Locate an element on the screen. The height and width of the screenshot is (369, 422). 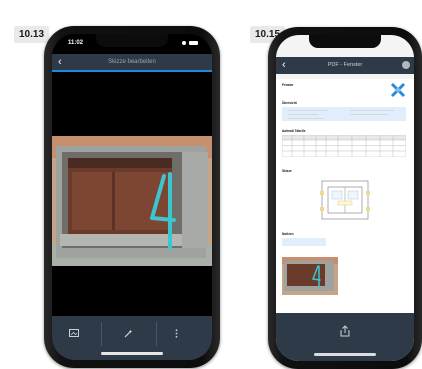
company-logo-icon is located at coordinates (398, 90).